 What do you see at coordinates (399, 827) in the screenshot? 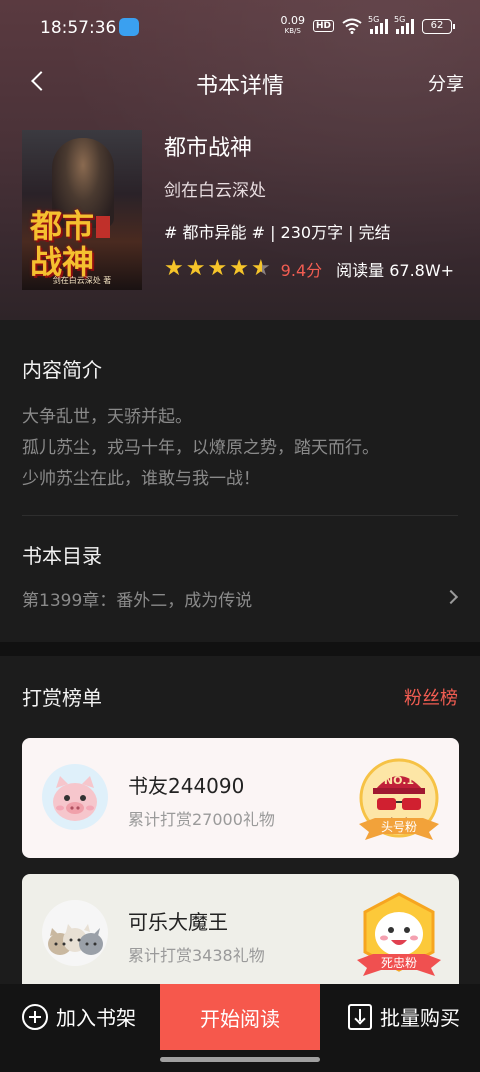
I see `badge-label: 头号粉` at bounding box center [399, 827].